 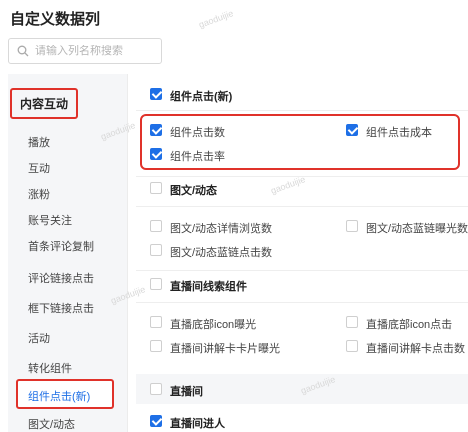 I want to click on search-input, so click(x=95, y=51).